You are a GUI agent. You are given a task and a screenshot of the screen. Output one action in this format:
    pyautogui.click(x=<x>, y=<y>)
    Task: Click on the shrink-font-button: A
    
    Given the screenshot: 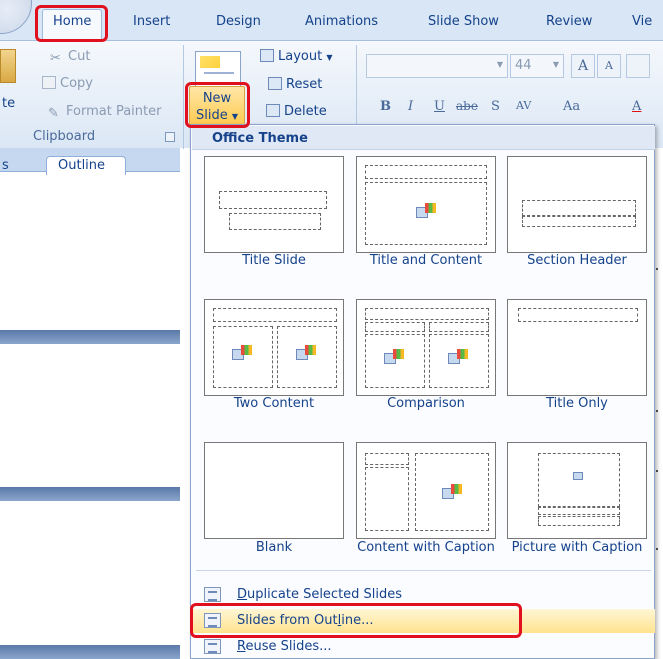 What is the action you would take?
    pyautogui.click(x=609, y=66)
    